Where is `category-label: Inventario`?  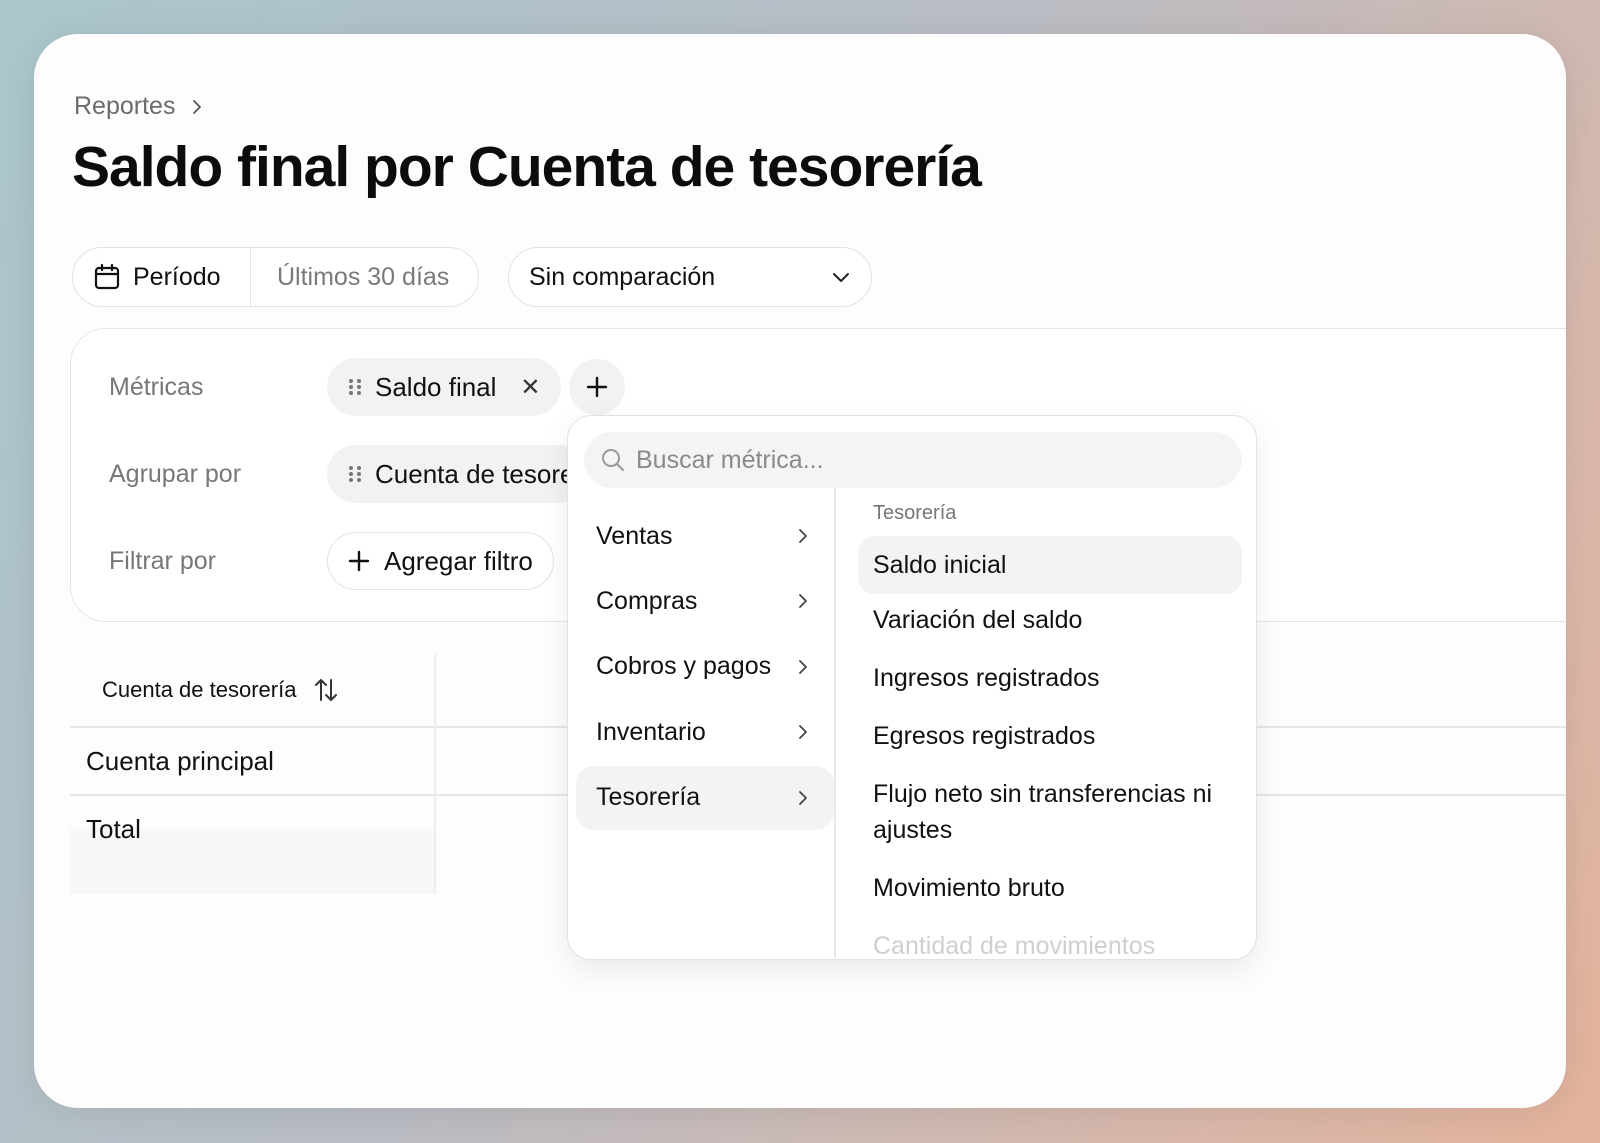 category-label: Inventario is located at coordinates (651, 731).